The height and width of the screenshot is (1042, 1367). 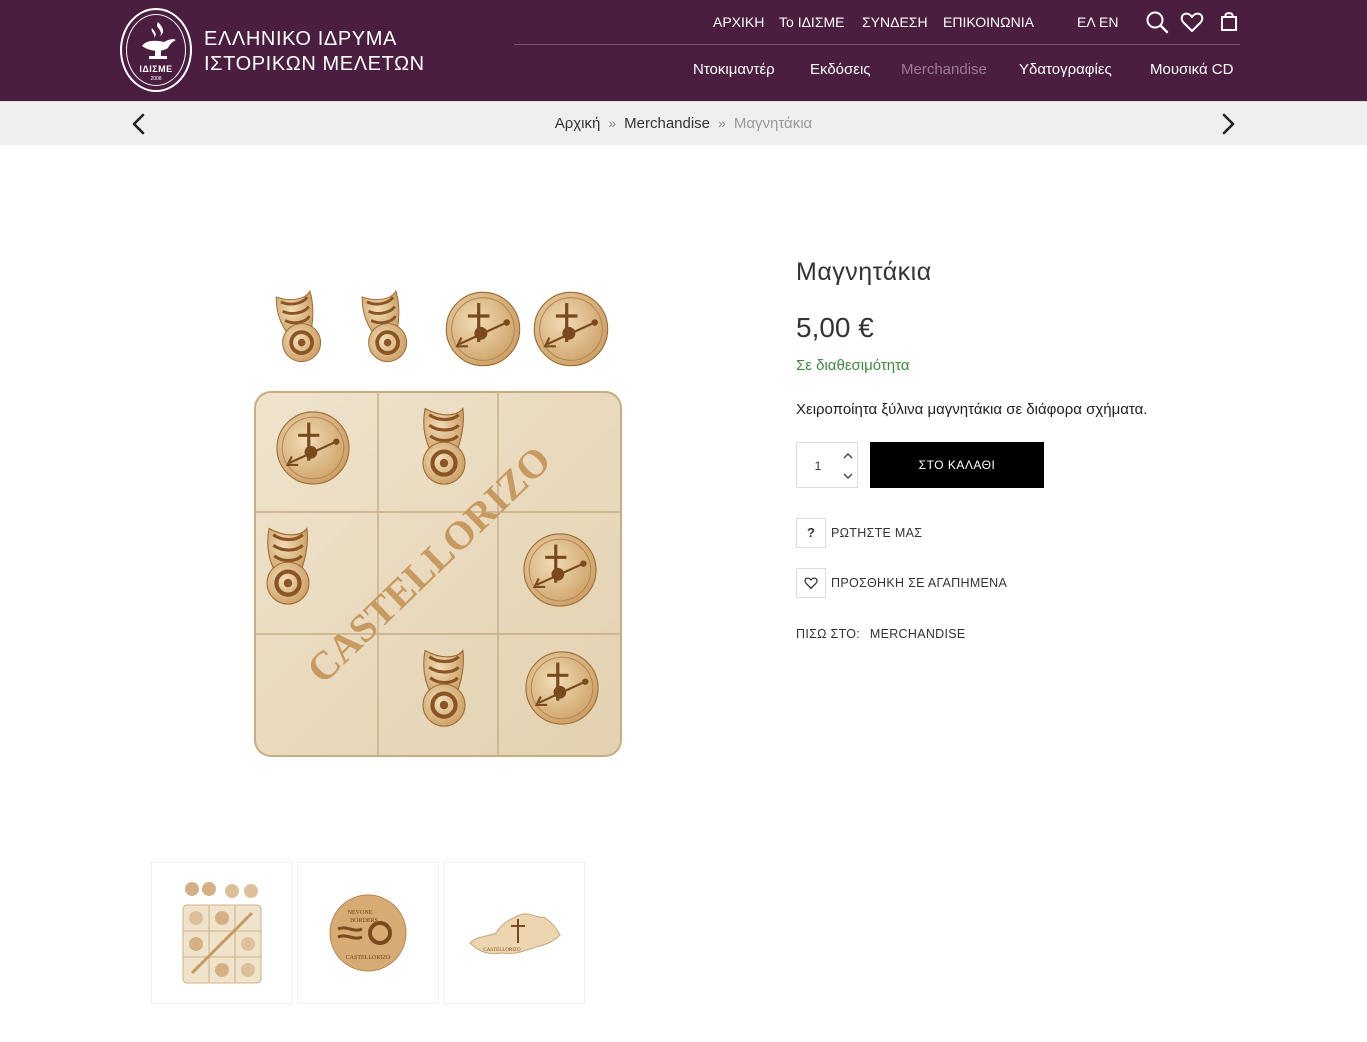 I want to click on stock-status: Σε διαθεσιμότητα, so click(x=853, y=365).